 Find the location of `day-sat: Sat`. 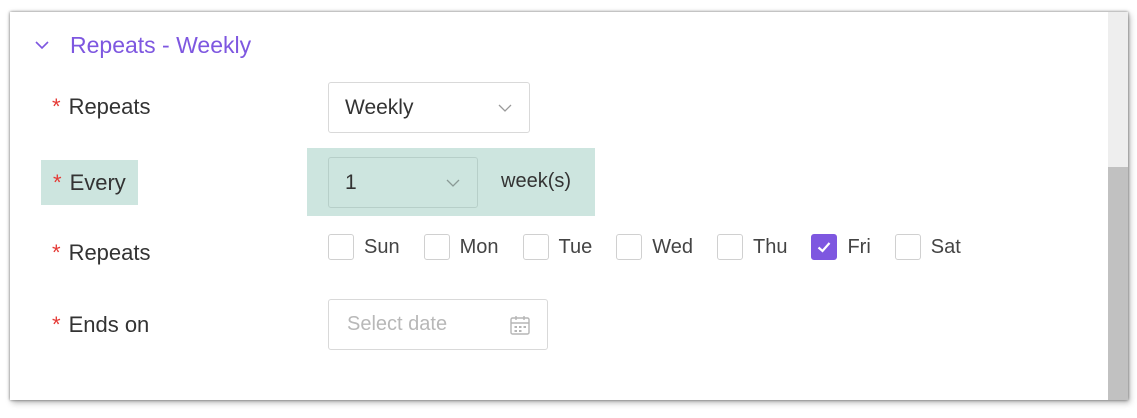

day-sat: Sat is located at coordinates (927, 247).